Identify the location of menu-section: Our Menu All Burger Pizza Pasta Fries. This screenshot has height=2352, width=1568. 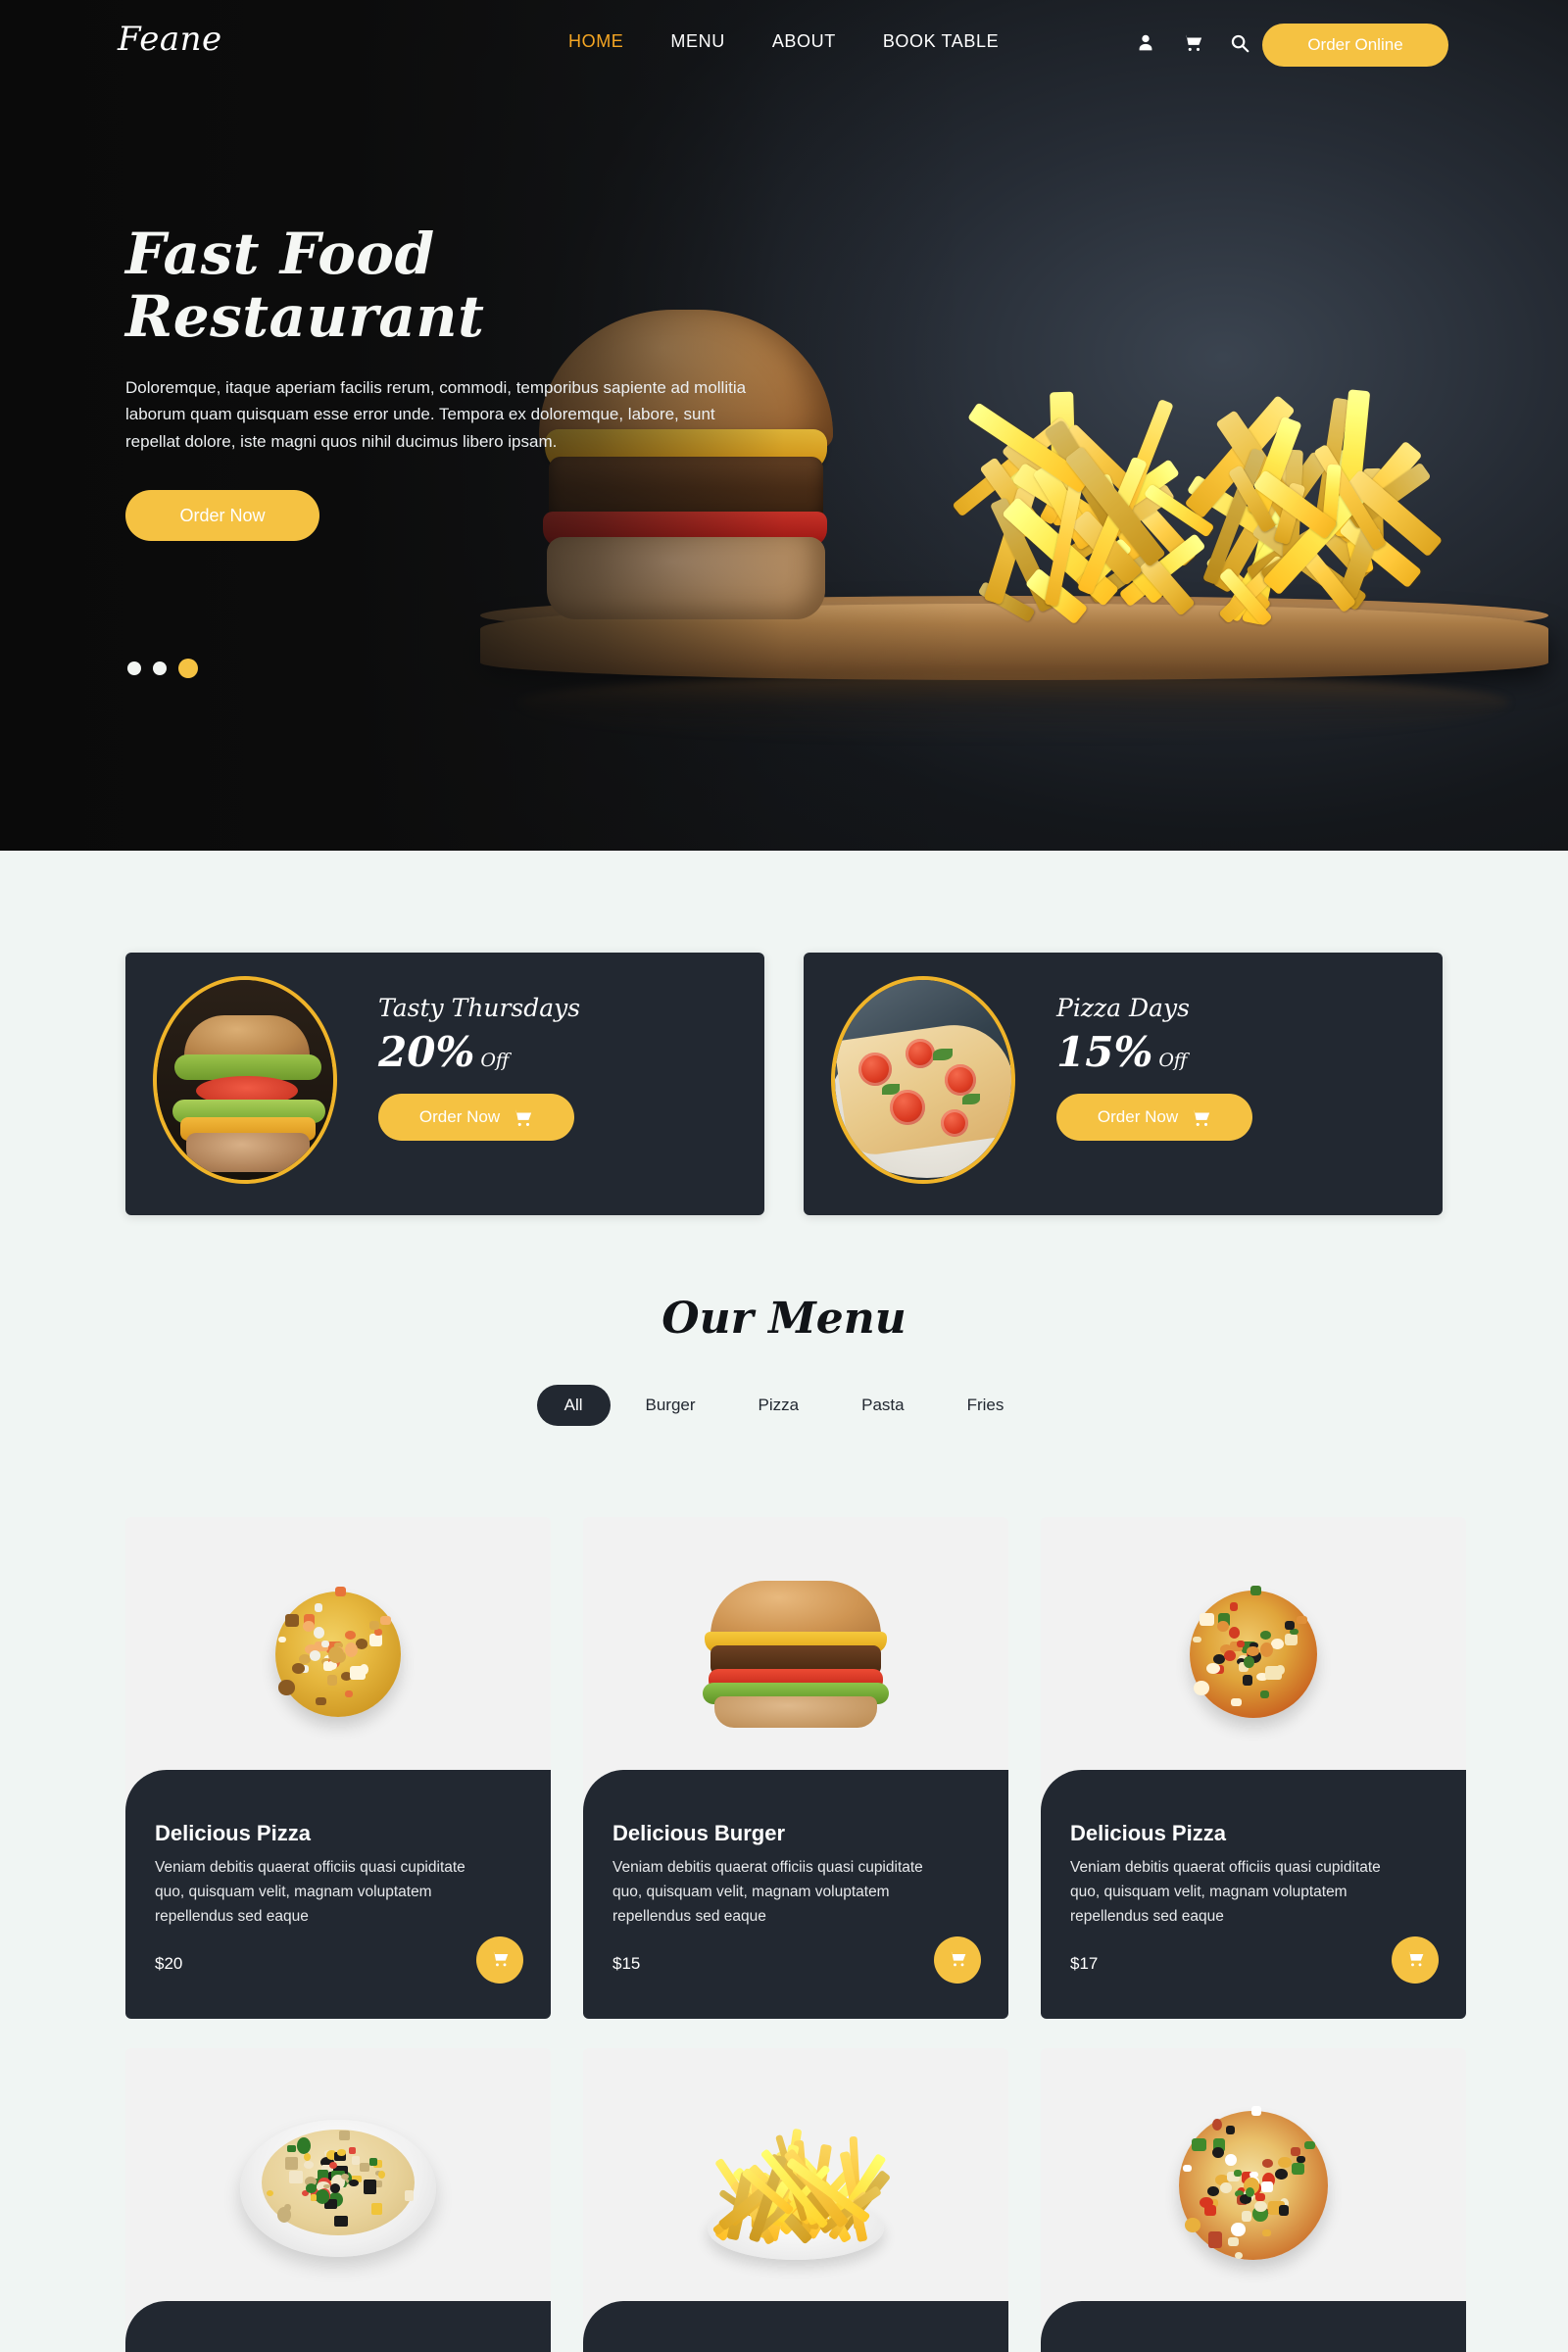
(784, 1360).